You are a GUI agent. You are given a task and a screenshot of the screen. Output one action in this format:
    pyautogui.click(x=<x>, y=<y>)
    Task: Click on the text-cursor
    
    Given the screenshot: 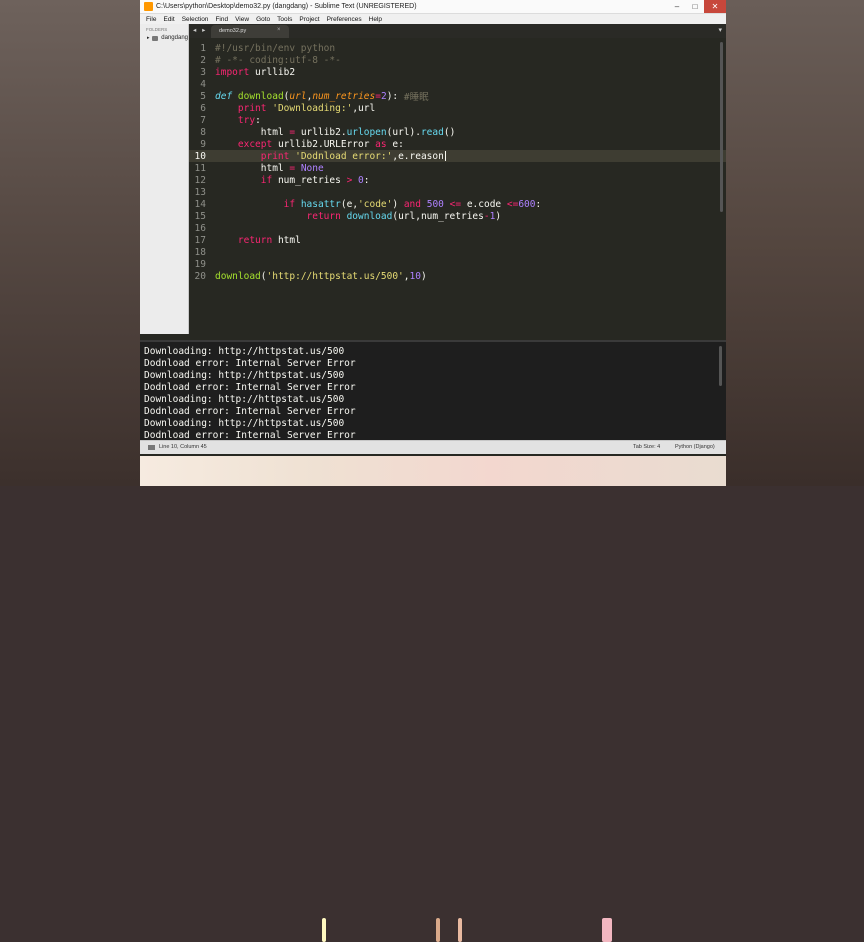 What is the action you would take?
    pyautogui.click(x=445, y=156)
    